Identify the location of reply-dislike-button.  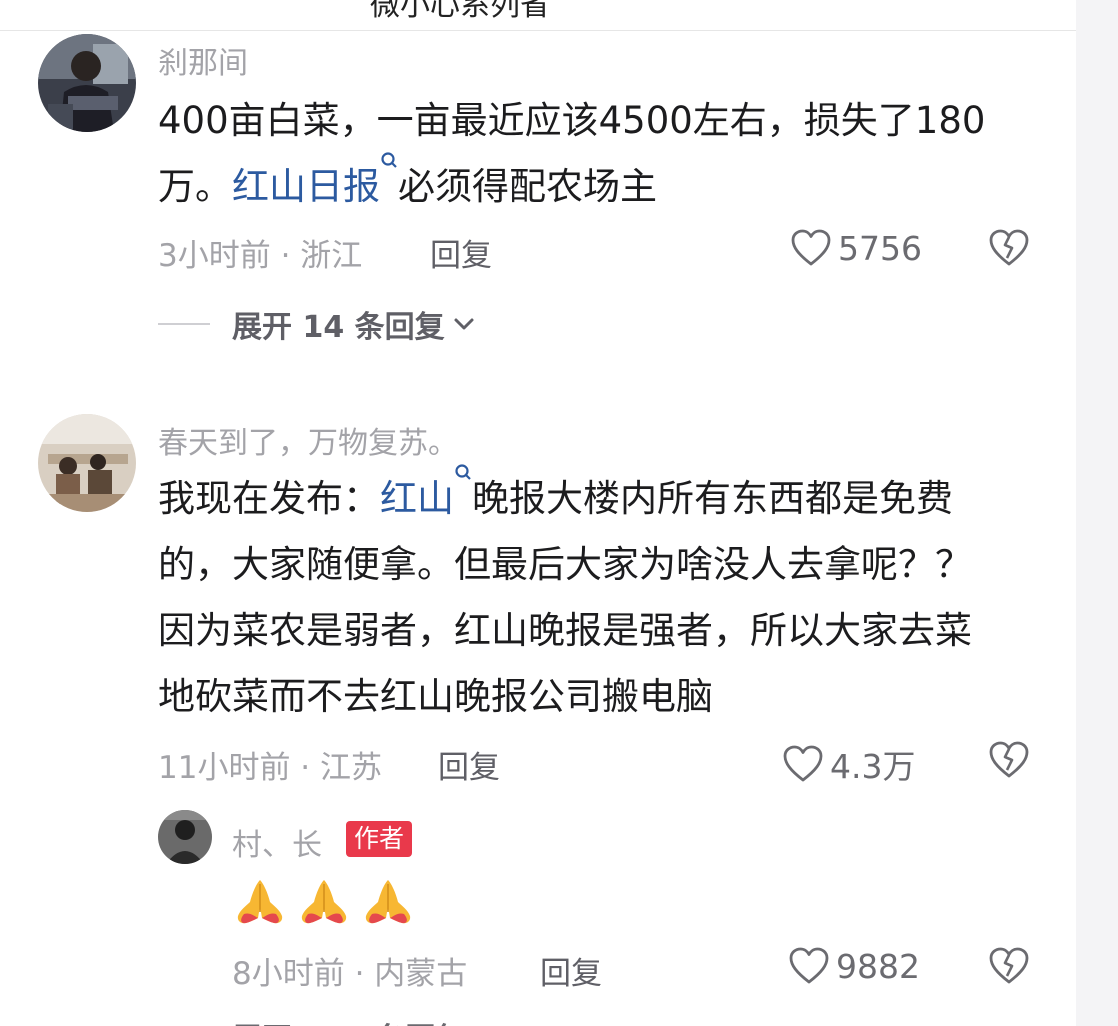
(1009, 968).